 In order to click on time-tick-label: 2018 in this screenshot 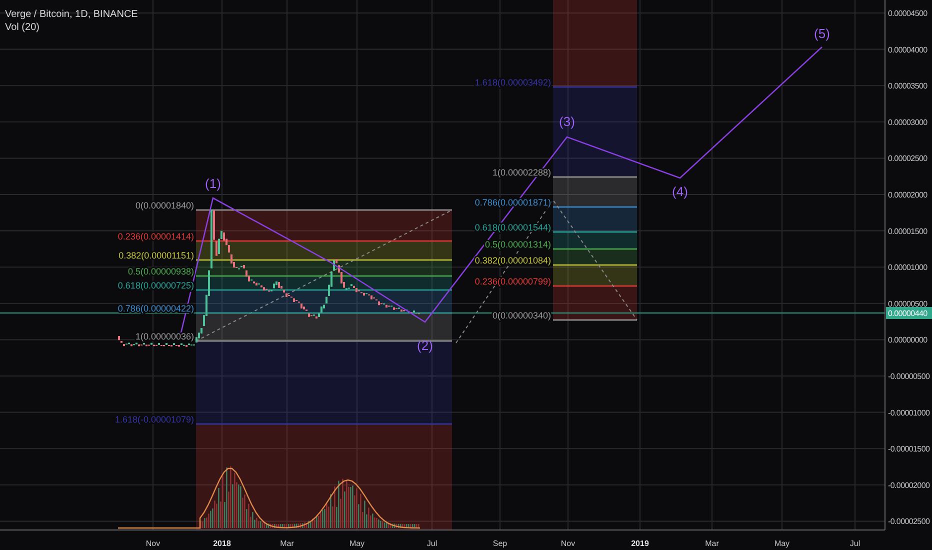, I will do `click(222, 543)`.